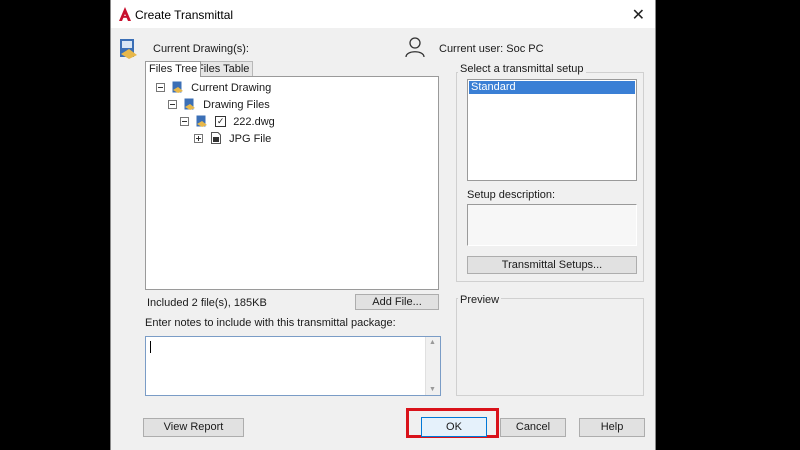 This screenshot has height=450, width=800. I want to click on tree-label-current-drawing: Current Drawing, so click(231, 88).